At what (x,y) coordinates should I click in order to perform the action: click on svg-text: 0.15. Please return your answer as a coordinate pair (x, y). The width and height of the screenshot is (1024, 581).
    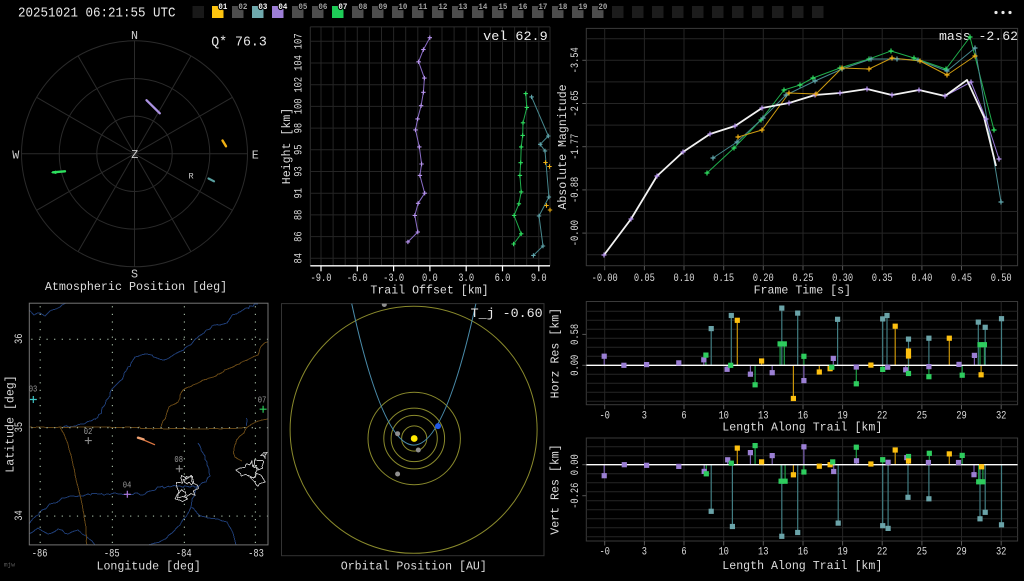
    Looking at the image, I should click on (723, 279).